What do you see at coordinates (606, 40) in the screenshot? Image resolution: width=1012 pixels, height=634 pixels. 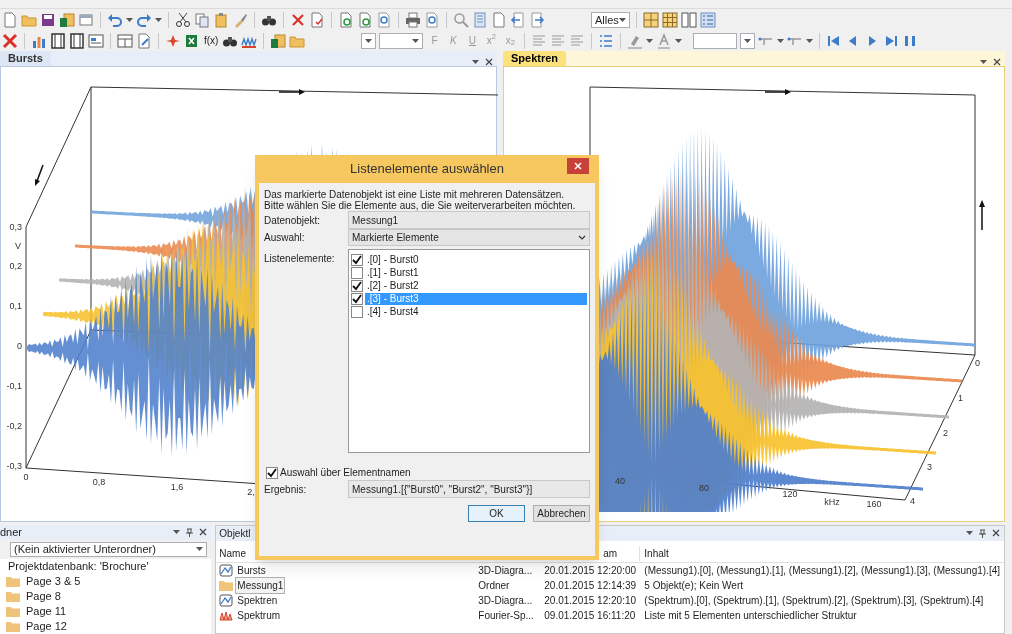 I see `bullet-list-icon` at bounding box center [606, 40].